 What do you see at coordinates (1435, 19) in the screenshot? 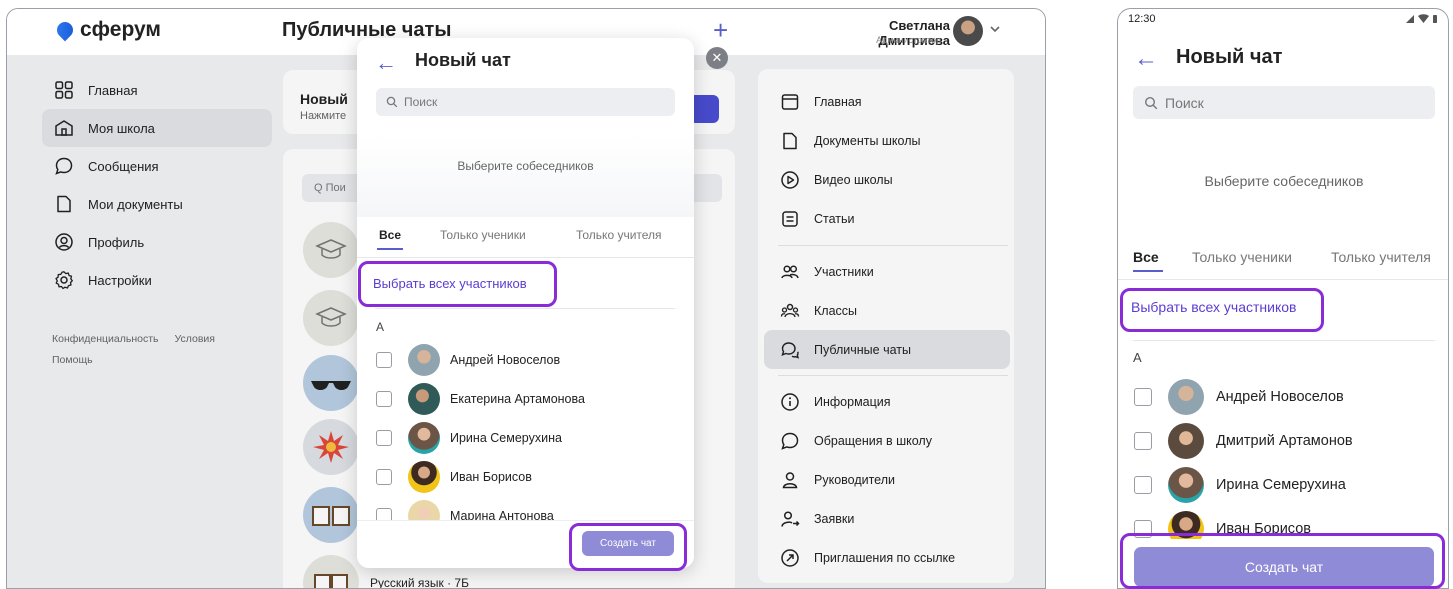
I see `battery-icon` at bounding box center [1435, 19].